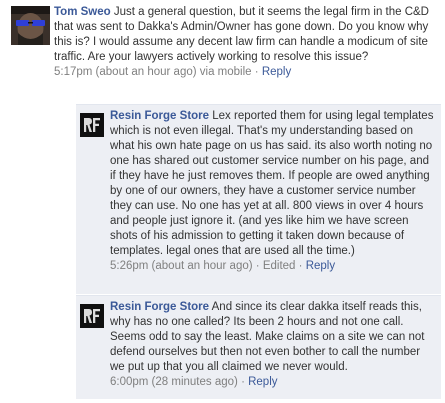 This screenshot has width=445, height=403. I want to click on comment-timestamp: 6:00pm (28 minutes ago), so click(174, 382).